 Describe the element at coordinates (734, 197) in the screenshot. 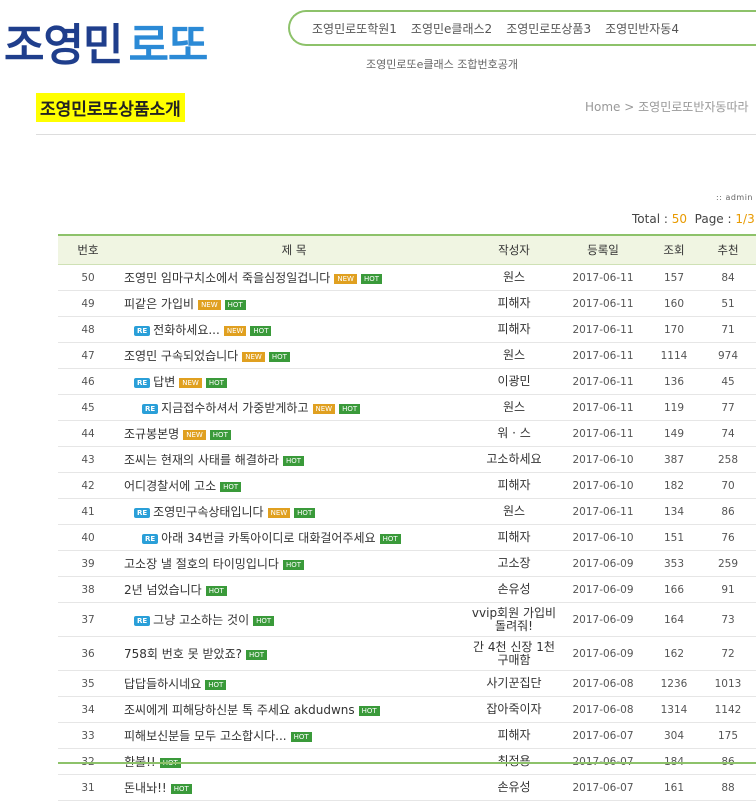

I see `admin-label: :: admin` at that location.